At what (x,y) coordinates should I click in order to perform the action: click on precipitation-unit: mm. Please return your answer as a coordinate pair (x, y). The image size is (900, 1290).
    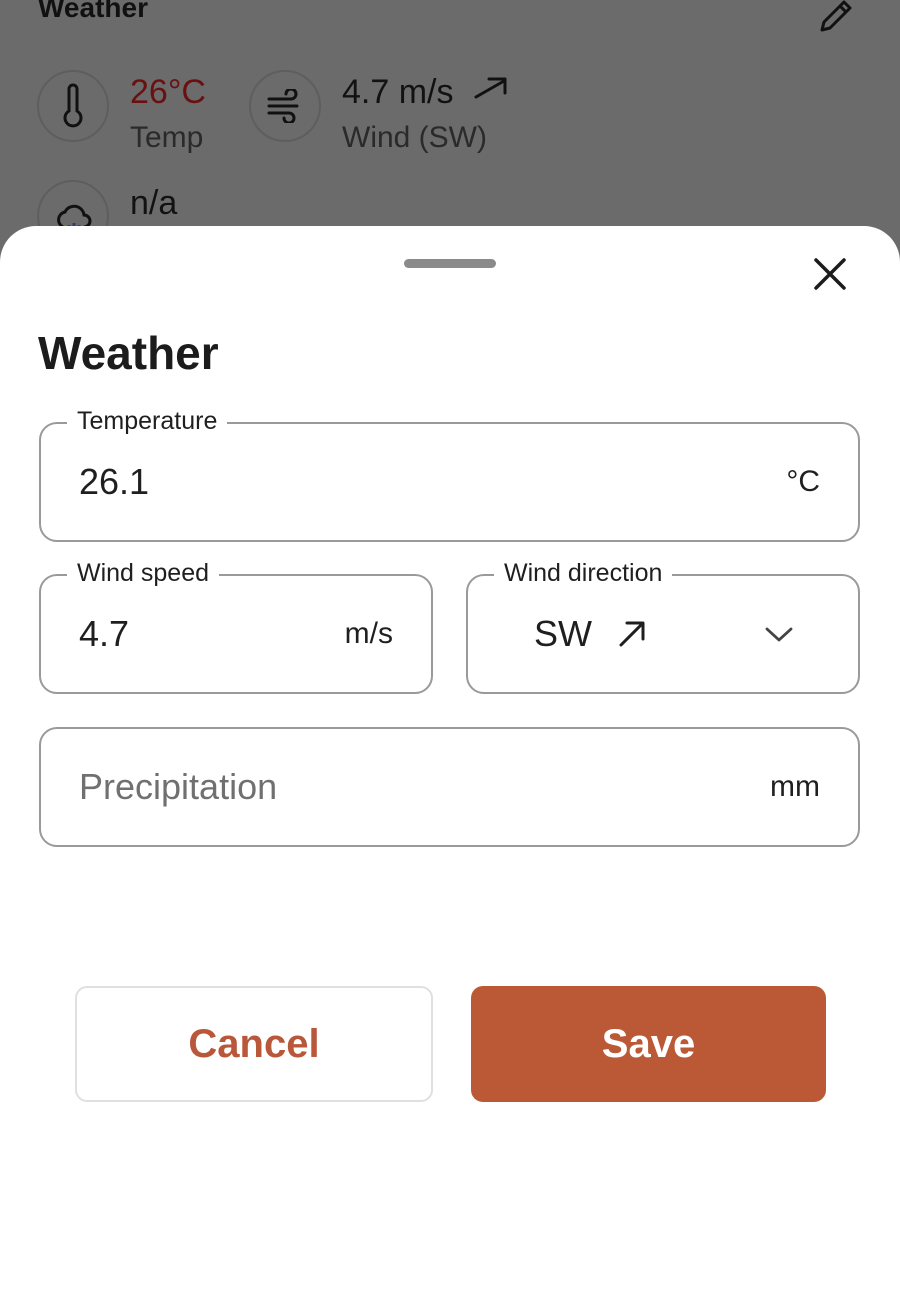
    Looking at the image, I should click on (795, 786).